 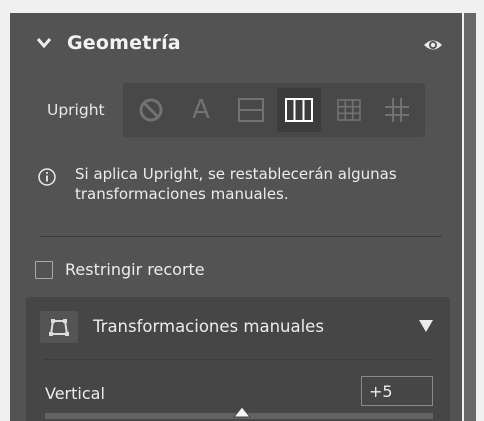 I want to click on vertical-columns-icon, so click(x=299, y=110).